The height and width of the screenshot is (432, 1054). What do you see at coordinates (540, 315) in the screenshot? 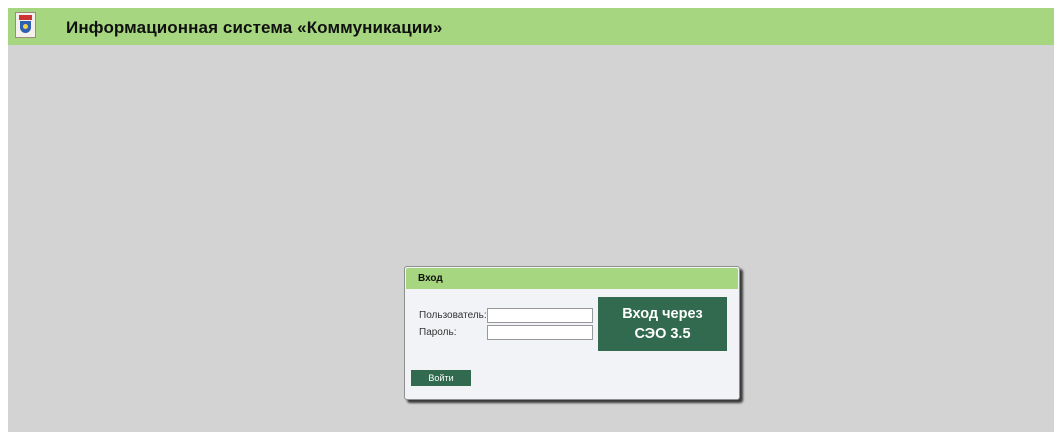
I see `username-input` at bounding box center [540, 315].